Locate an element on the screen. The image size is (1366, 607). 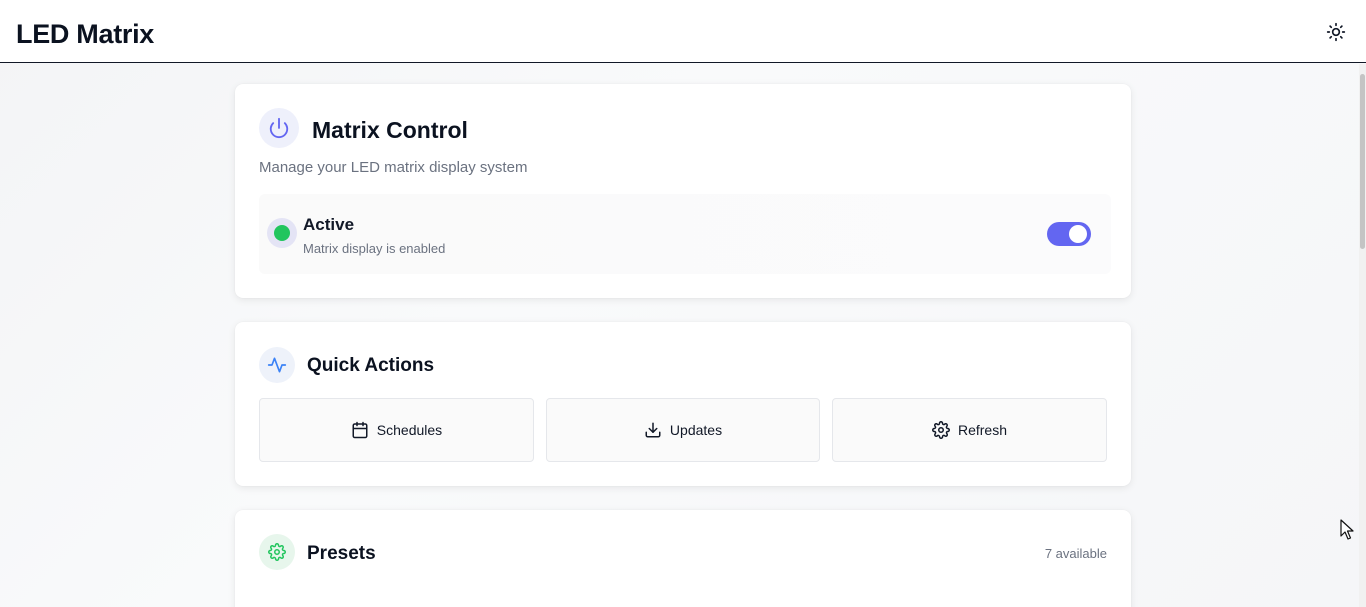
calendar-icon is located at coordinates (360, 430).